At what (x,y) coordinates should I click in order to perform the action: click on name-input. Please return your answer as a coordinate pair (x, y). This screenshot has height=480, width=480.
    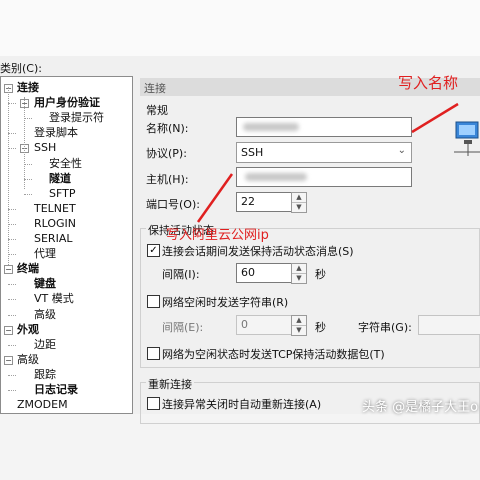
    Looking at the image, I should click on (324, 127).